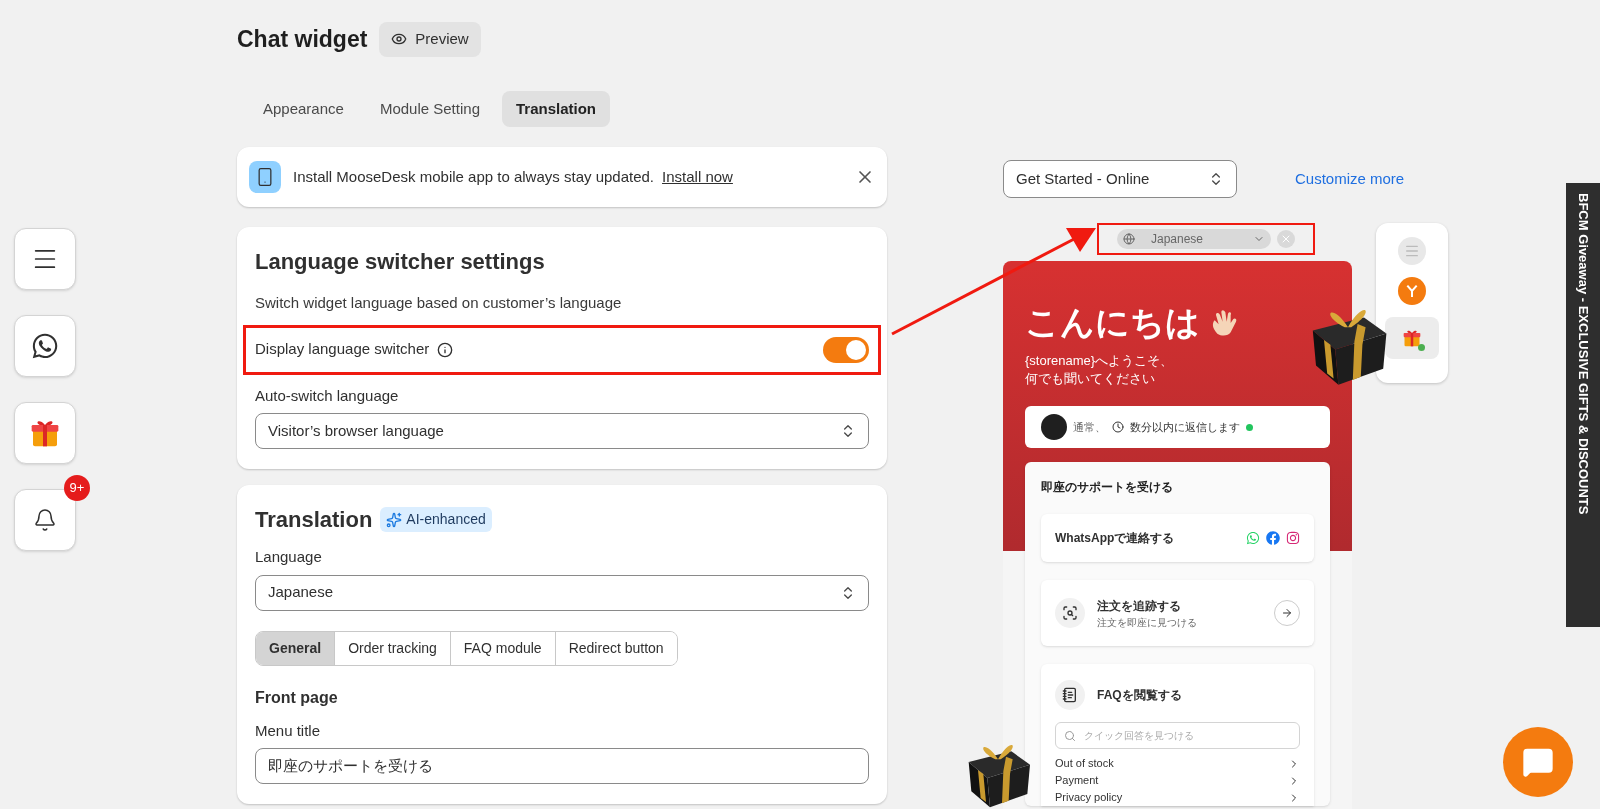  What do you see at coordinates (1194, 239) in the screenshot?
I see `language-pill: Japanese` at bounding box center [1194, 239].